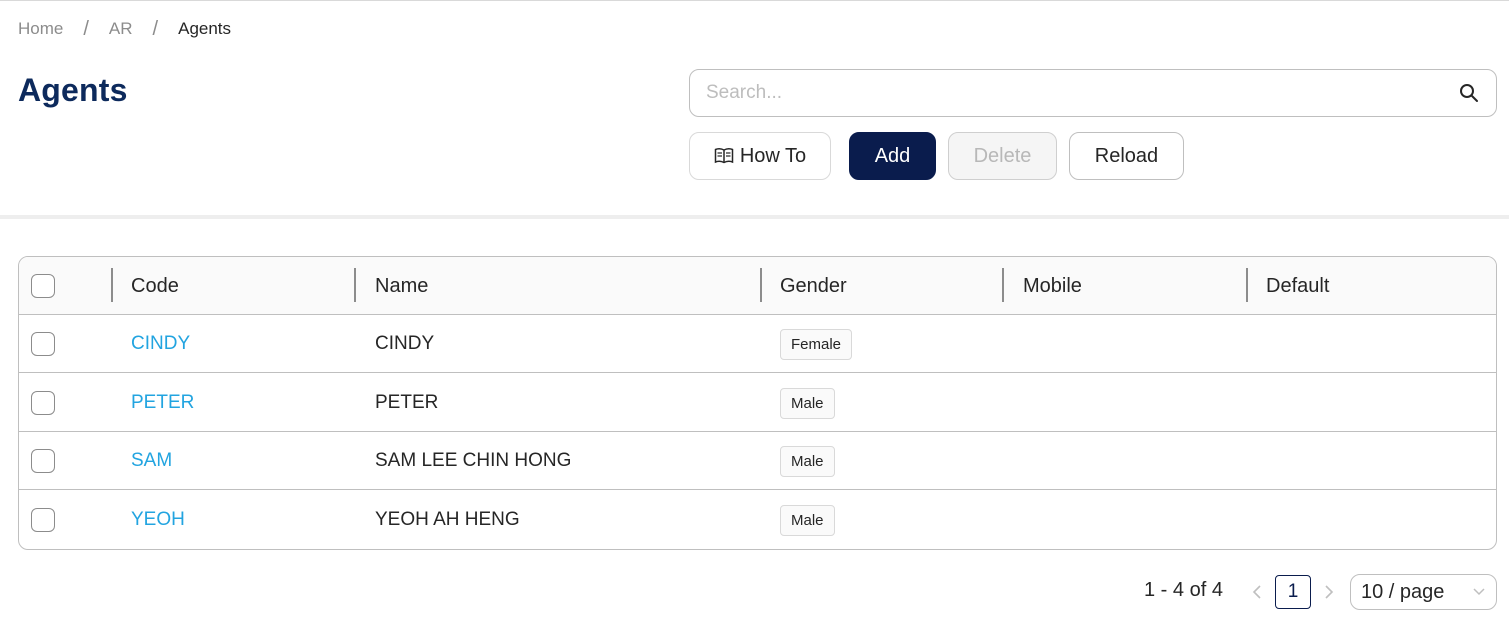 This screenshot has height=643, width=1509. I want to click on column-header-gender: Gender, so click(813, 286).